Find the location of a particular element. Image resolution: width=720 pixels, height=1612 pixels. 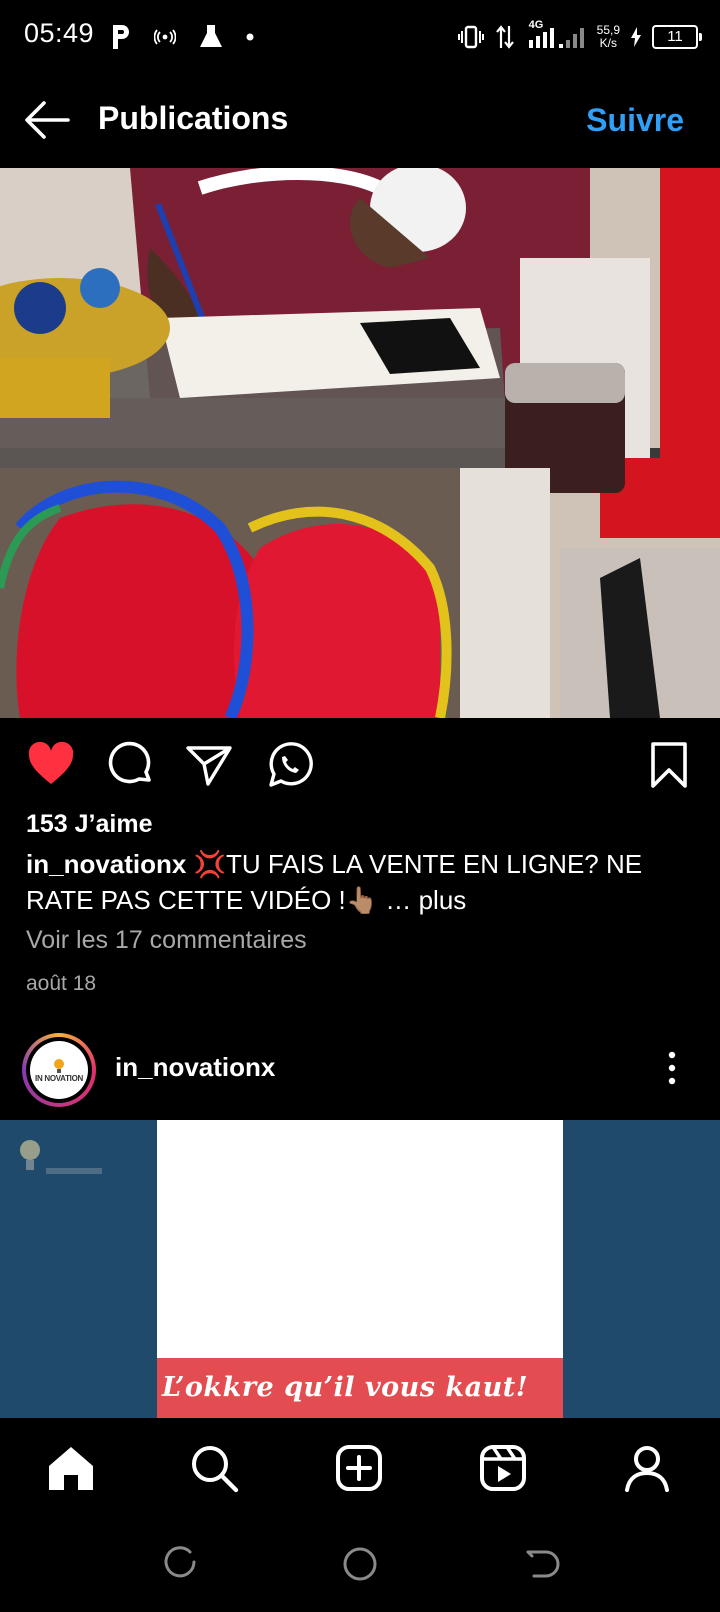

signal-icon: 4G is located at coordinates (556, 35).